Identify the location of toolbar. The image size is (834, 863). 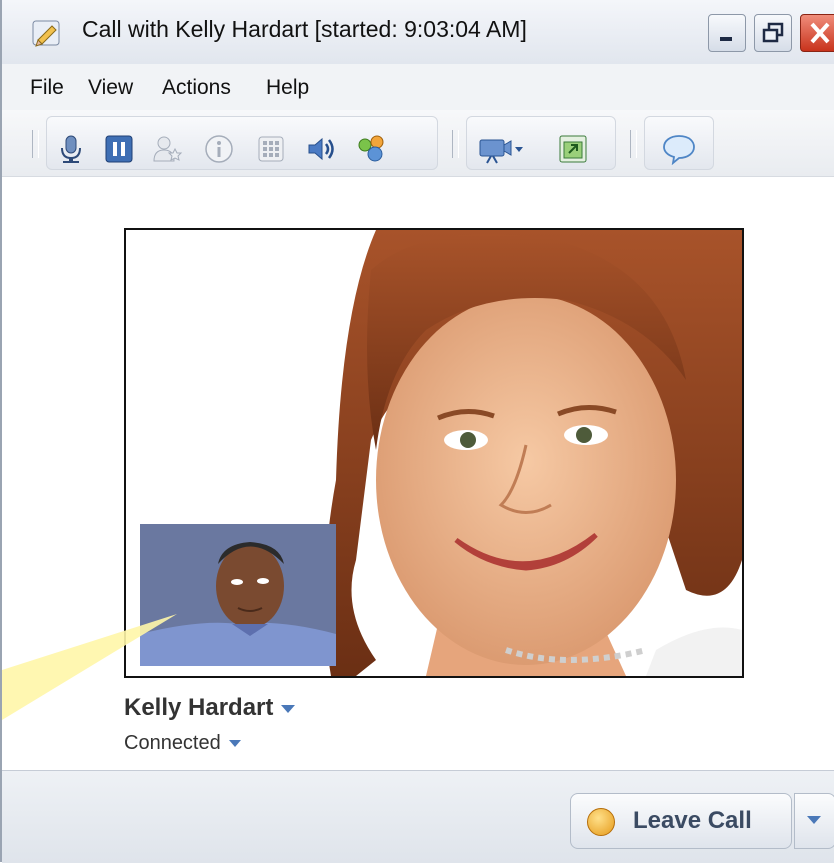
(418, 143).